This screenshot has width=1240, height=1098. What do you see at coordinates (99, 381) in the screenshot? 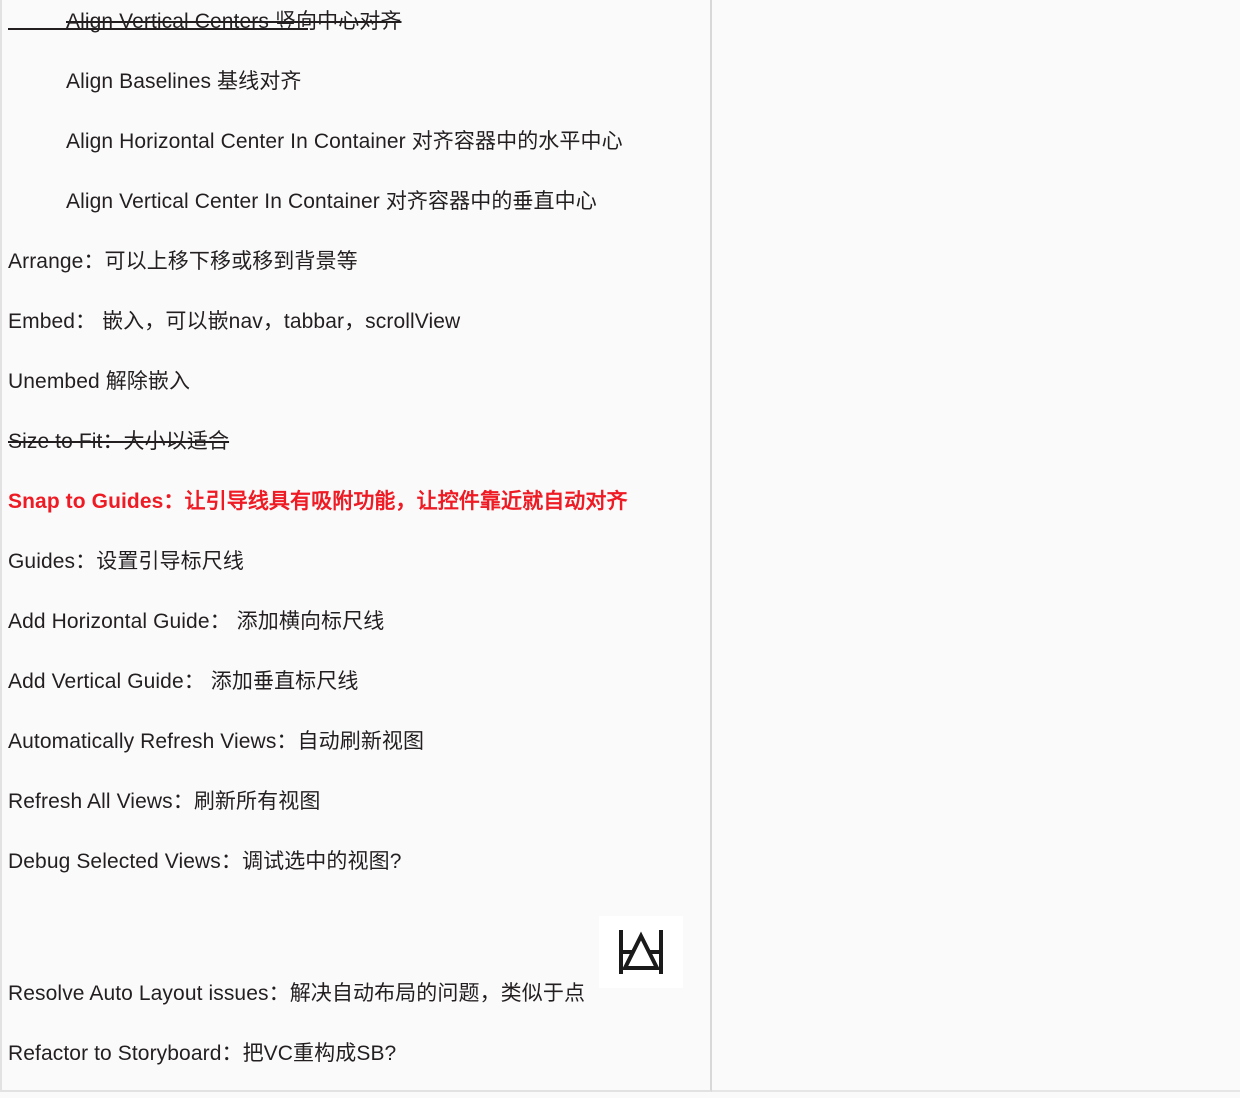
I see `note-line-unembed: Unembed 解除嵌入` at bounding box center [99, 381].